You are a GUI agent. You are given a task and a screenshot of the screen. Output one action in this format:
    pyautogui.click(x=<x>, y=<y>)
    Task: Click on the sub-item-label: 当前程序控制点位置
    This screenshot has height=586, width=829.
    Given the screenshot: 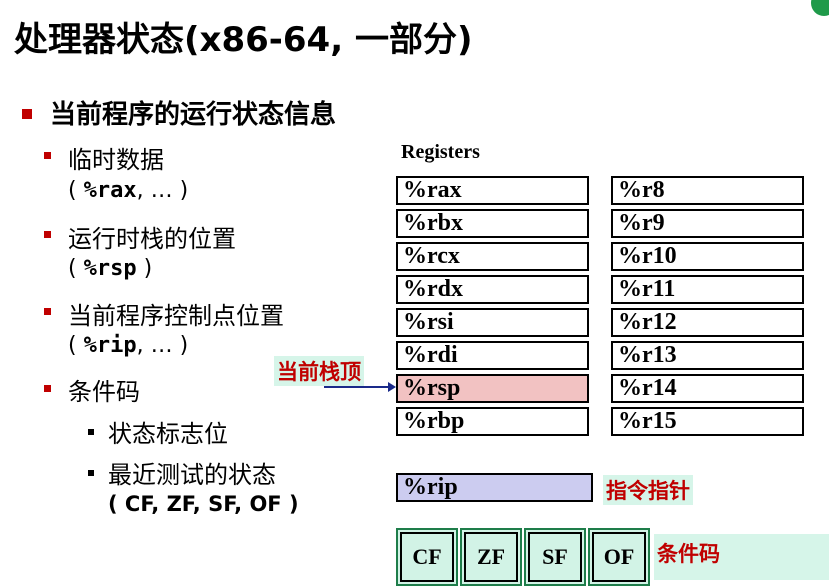 What is the action you would take?
    pyautogui.click(x=176, y=316)
    